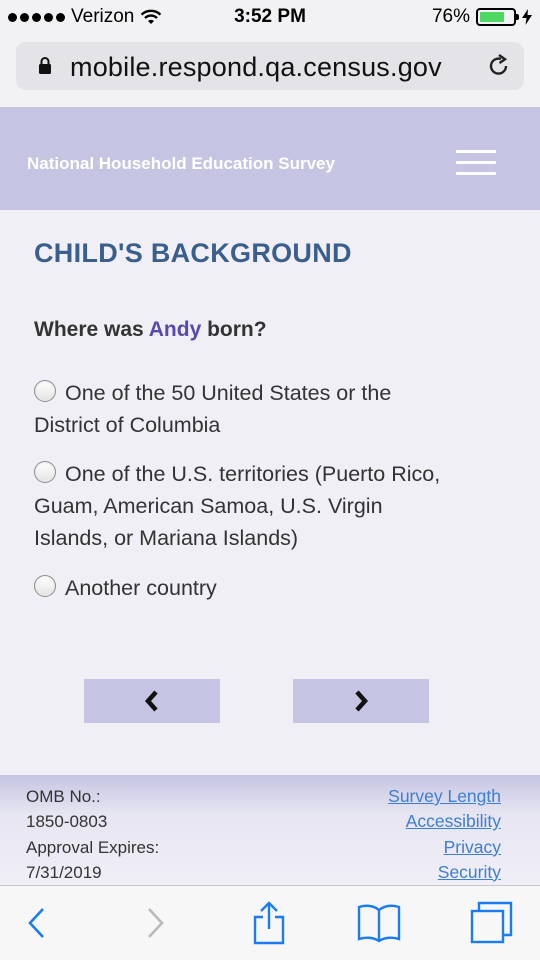 The image size is (540, 960). Describe the element at coordinates (444, 847) in the screenshot. I see `privacy-link: Privacy` at that location.